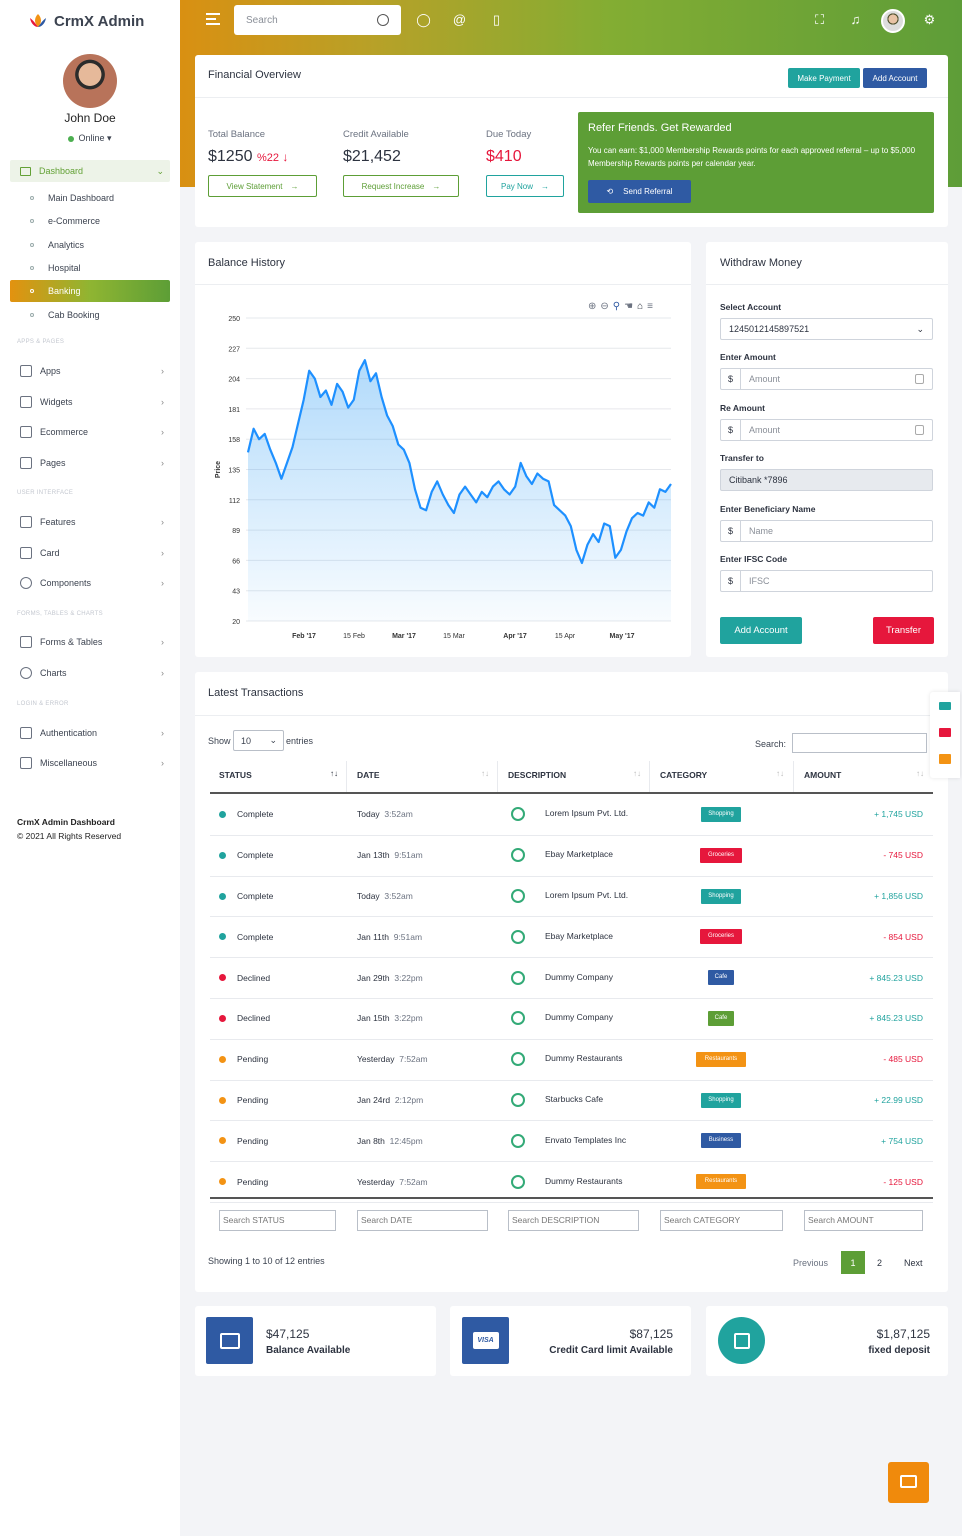 The image size is (962, 1536). I want to click on row-date-time: 3:52am, so click(398, 814).